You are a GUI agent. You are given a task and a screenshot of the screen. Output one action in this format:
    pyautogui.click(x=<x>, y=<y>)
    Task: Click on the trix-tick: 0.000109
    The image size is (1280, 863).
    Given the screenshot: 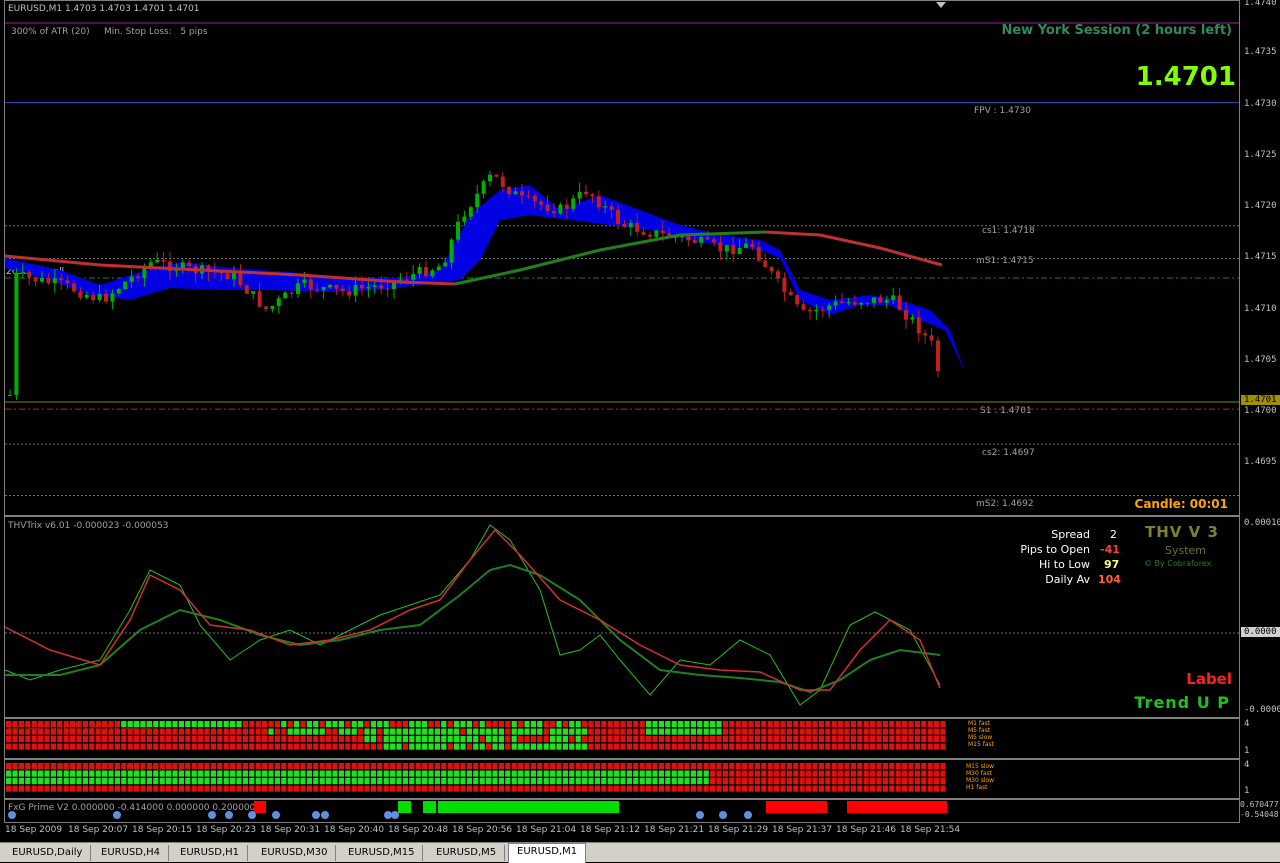 What is the action you would take?
    pyautogui.click(x=1262, y=523)
    